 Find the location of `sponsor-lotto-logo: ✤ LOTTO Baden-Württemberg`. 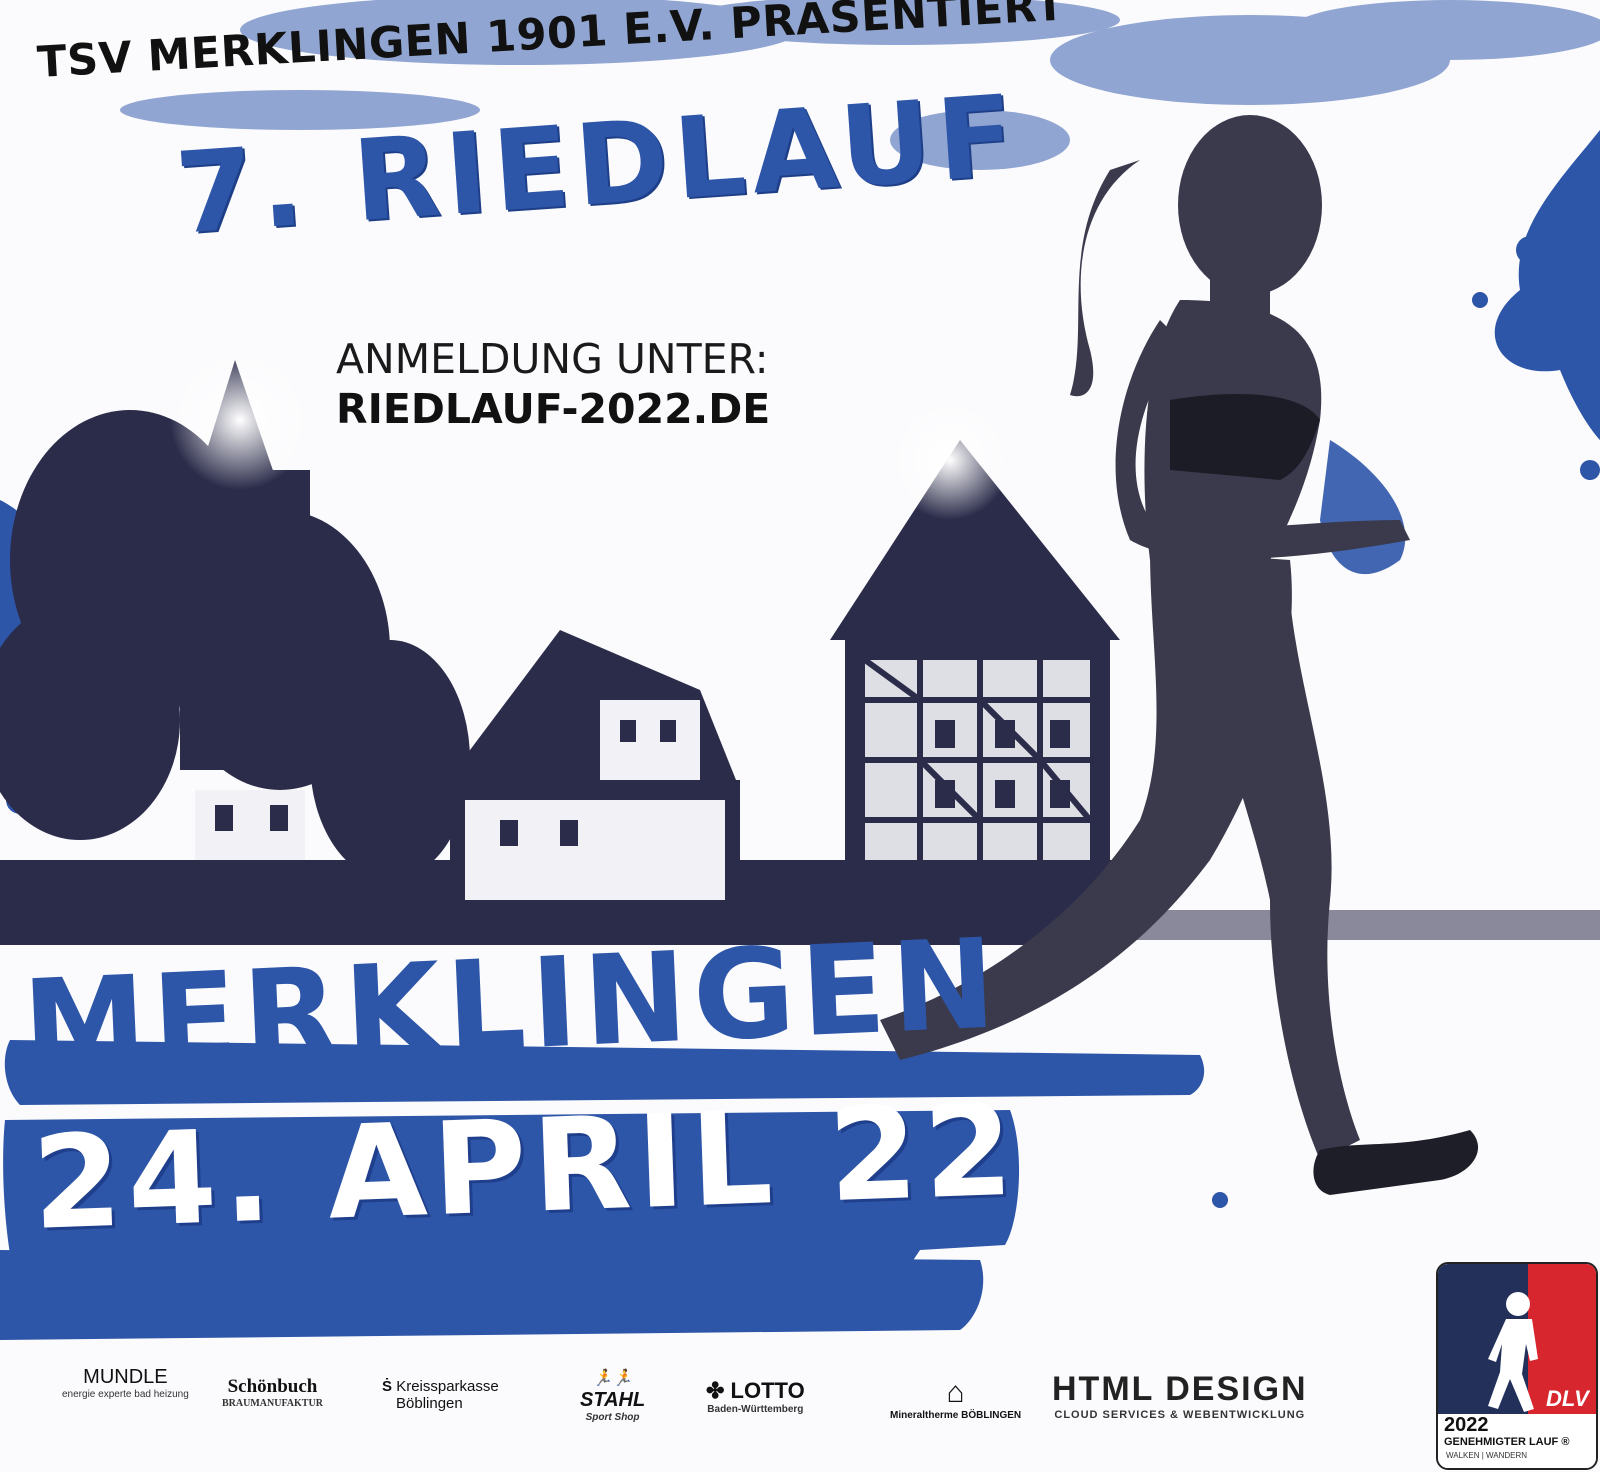

sponsor-lotto-logo: ✤ LOTTO Baden-Württemberg is located at coordinates (755, 1396).